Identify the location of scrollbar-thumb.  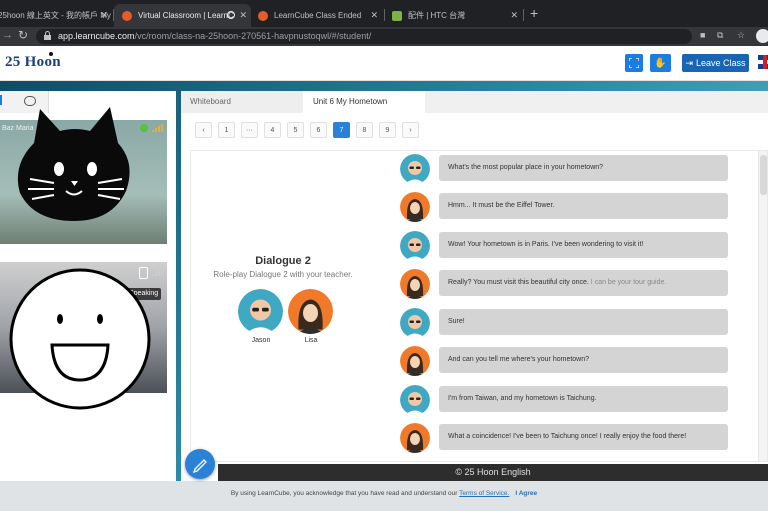
(763, 175).